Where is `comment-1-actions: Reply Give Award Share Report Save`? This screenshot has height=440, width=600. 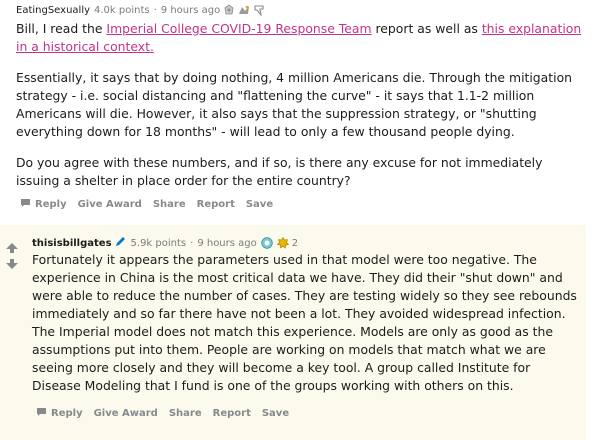 comment-1-actions: Reply Give Award Share Report Save is located at coordinates (152, 204).